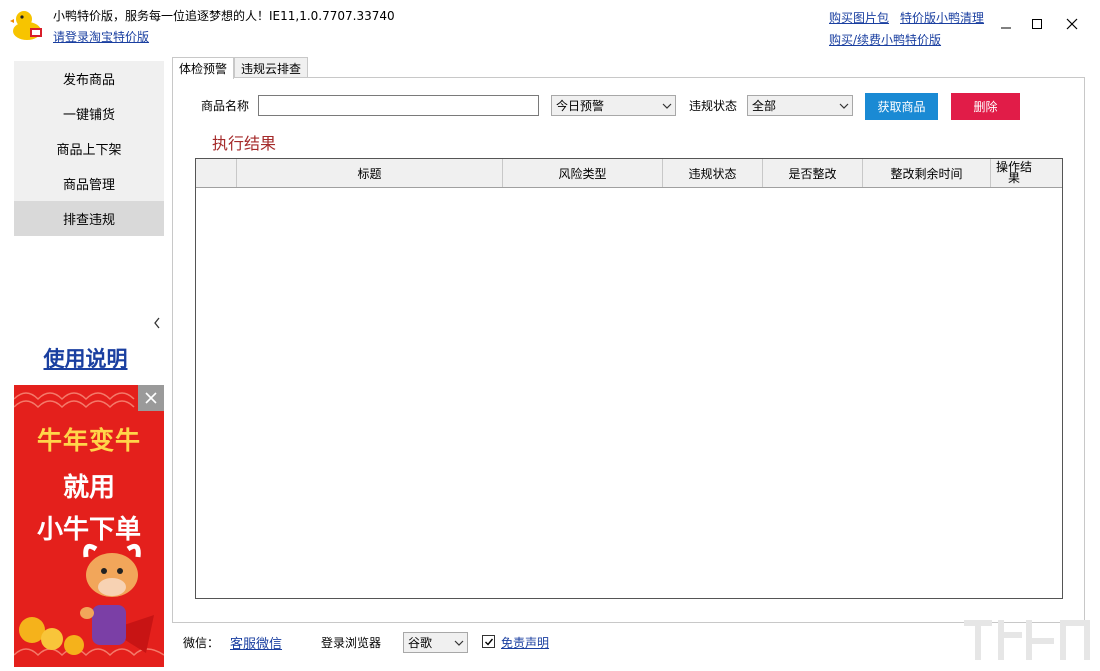 This screenshot has height=671, width=1100. What do you see at coordinates (85, 358) in the screenshot?
I see `user-manual-link: 使用说明` at bounding box center [85, 358].